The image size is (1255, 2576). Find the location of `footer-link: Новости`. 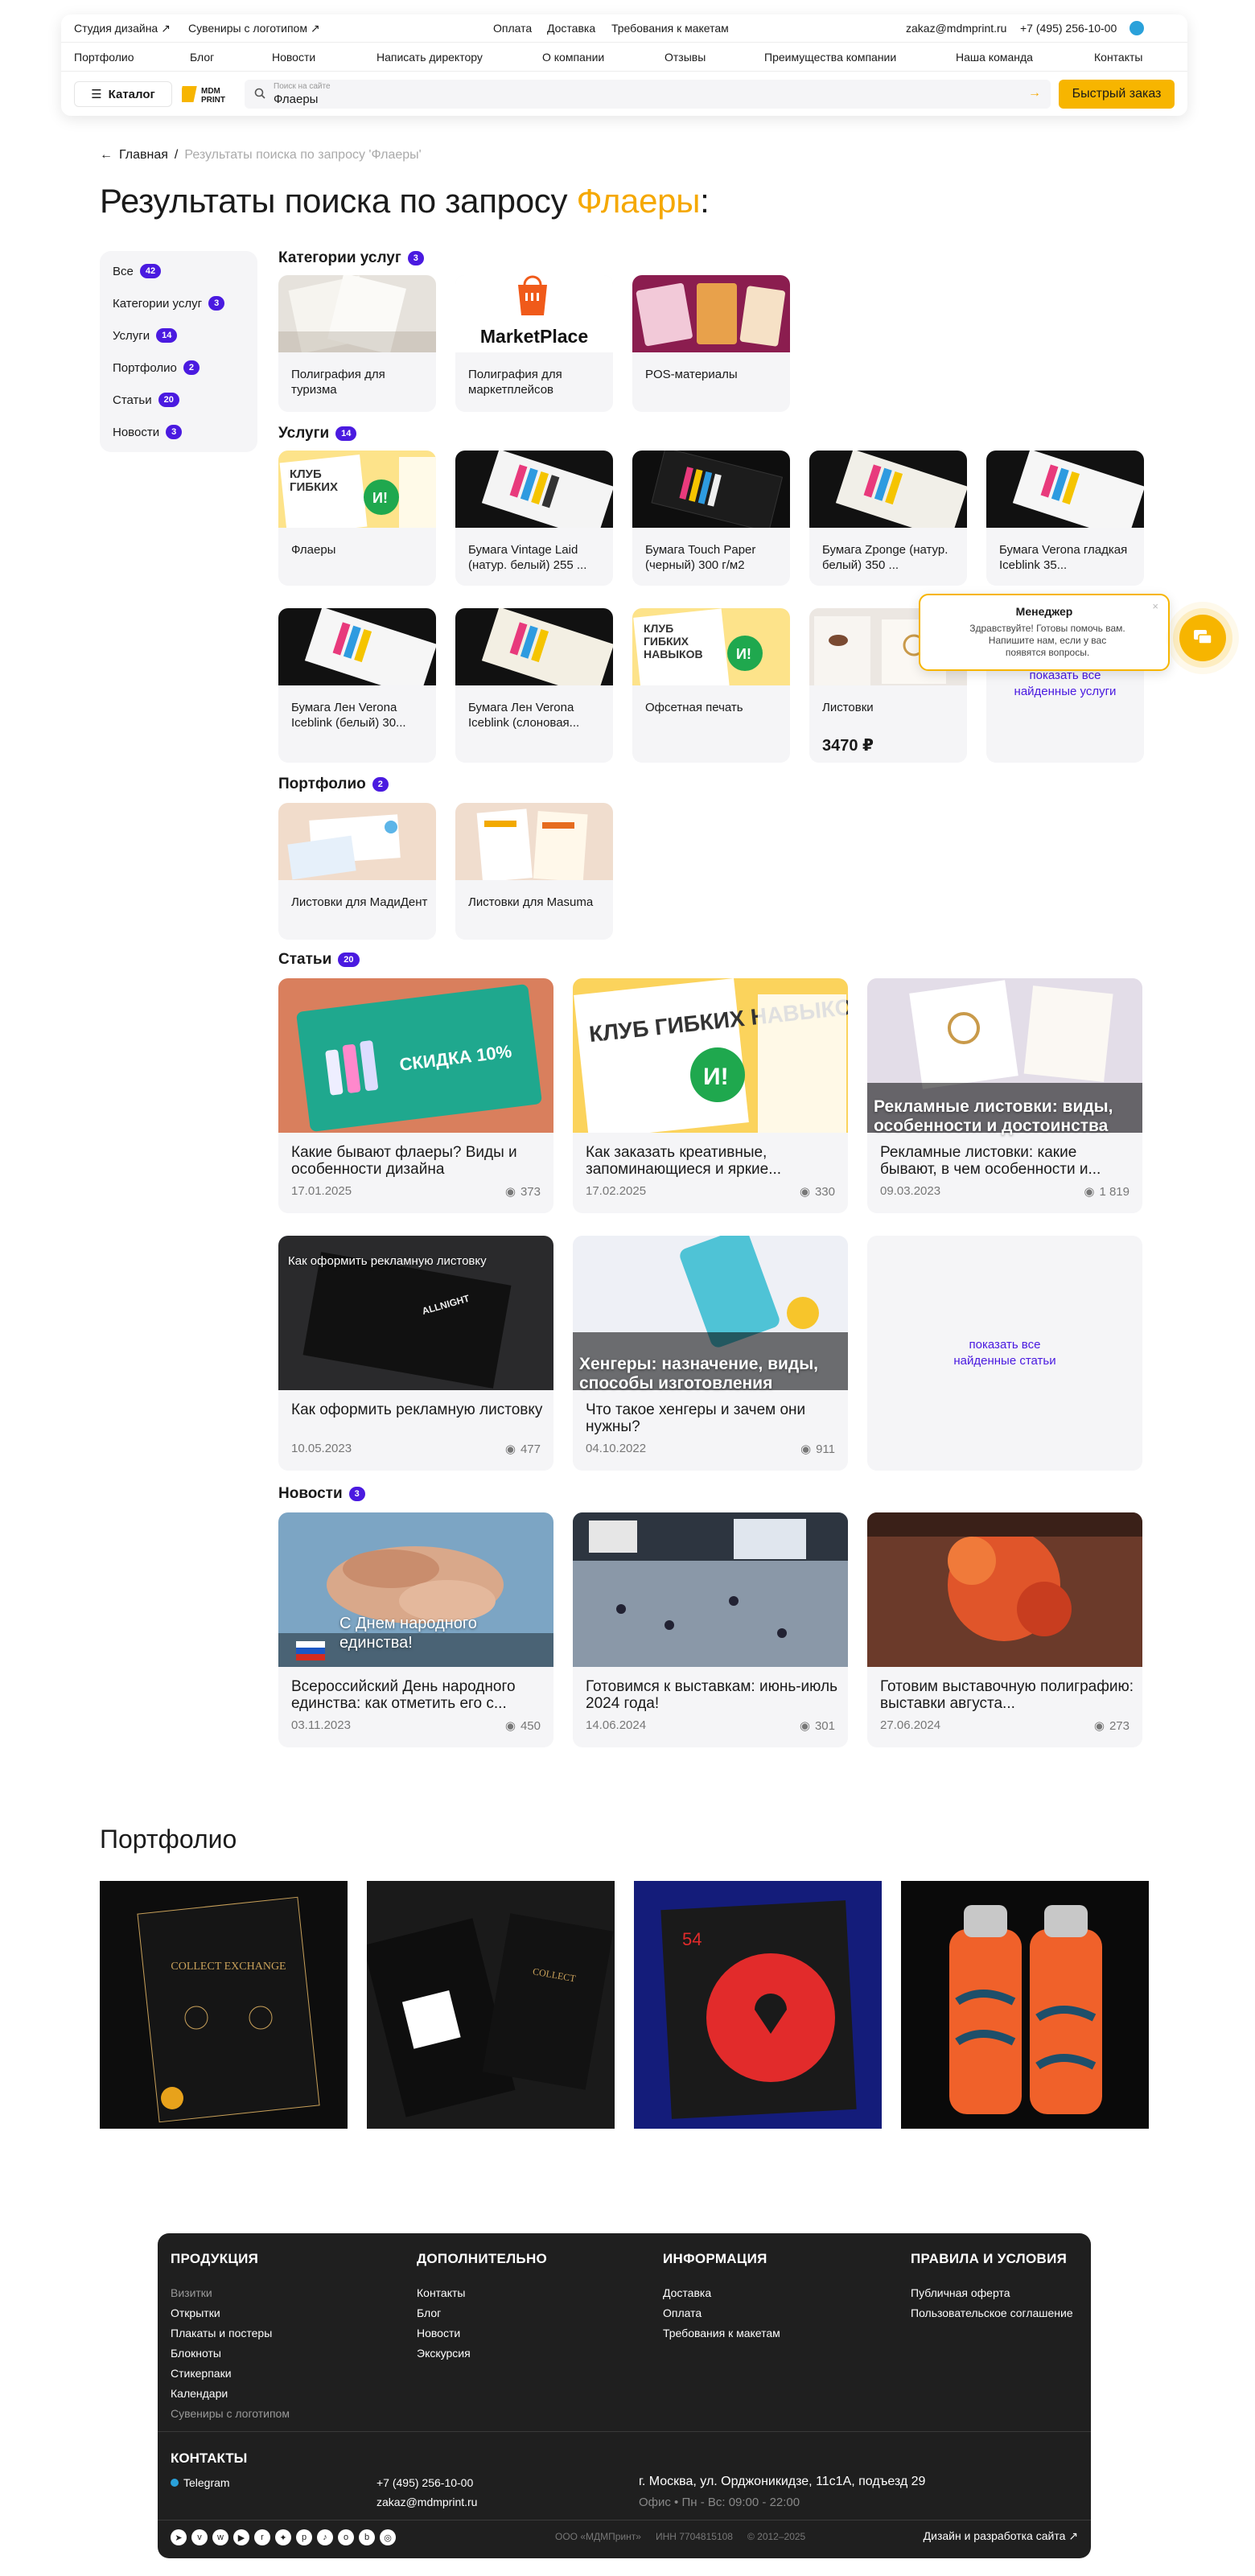

footer-link: Новости is located at coordinates (482, 2333).